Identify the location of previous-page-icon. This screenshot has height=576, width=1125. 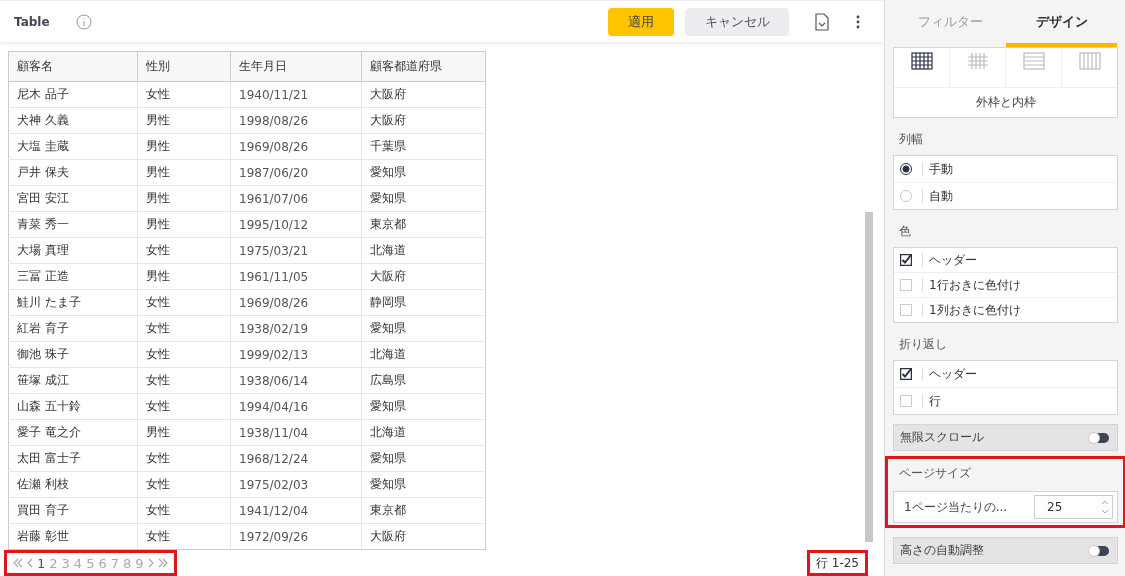
(30, 563).